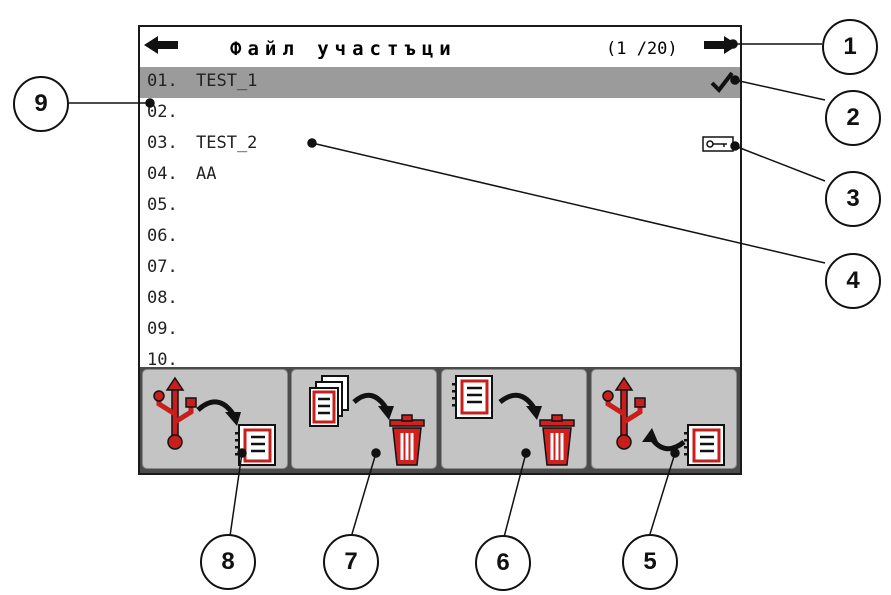 The width and height of the screenshot is (891, 595). What do you see at coordinates (853, 199) in the screenshot?
I see `callout-3: 3` at bounding box center [853, 199].